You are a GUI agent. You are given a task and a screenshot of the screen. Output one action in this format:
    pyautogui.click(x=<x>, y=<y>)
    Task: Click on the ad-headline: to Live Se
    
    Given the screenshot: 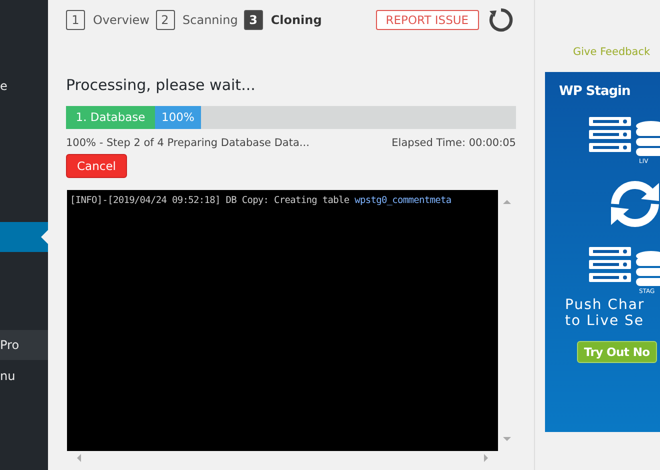 What is the action you would take?
    pyautogui.click(x=605, y=321)
    